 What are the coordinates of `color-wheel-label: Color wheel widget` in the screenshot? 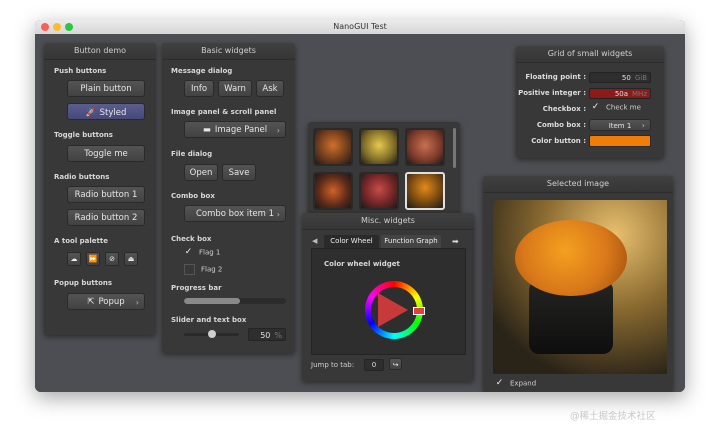 It's located at (362, 264).